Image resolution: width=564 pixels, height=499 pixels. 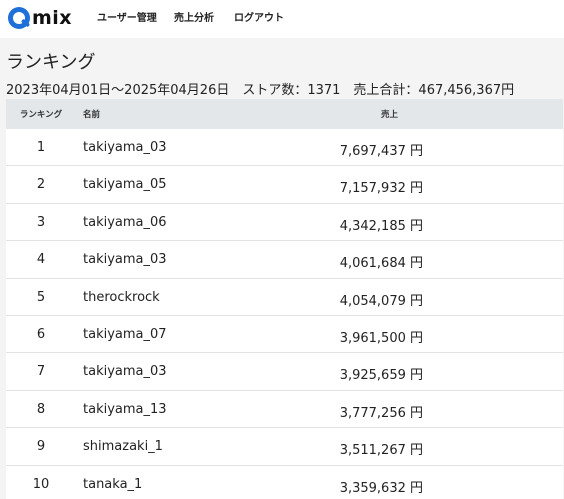 I want to click on table-header: ランキング 名前 売上, so click(x=284, y=114).